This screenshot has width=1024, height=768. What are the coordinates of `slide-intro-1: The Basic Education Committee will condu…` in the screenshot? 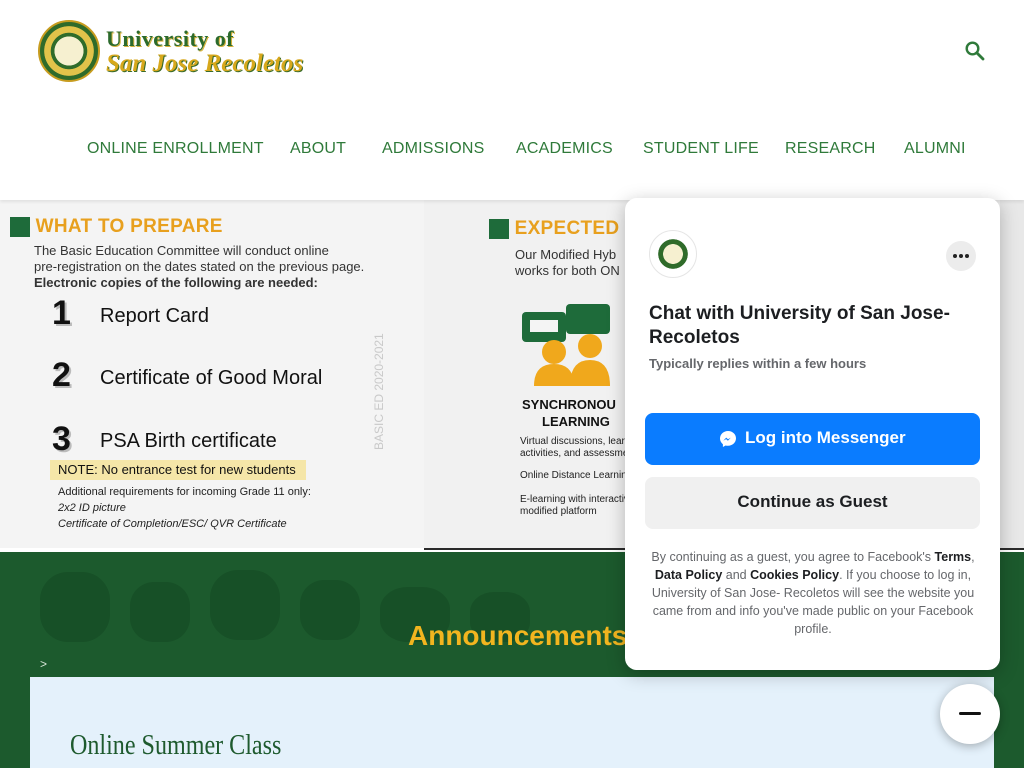 It's located at (181, 250).